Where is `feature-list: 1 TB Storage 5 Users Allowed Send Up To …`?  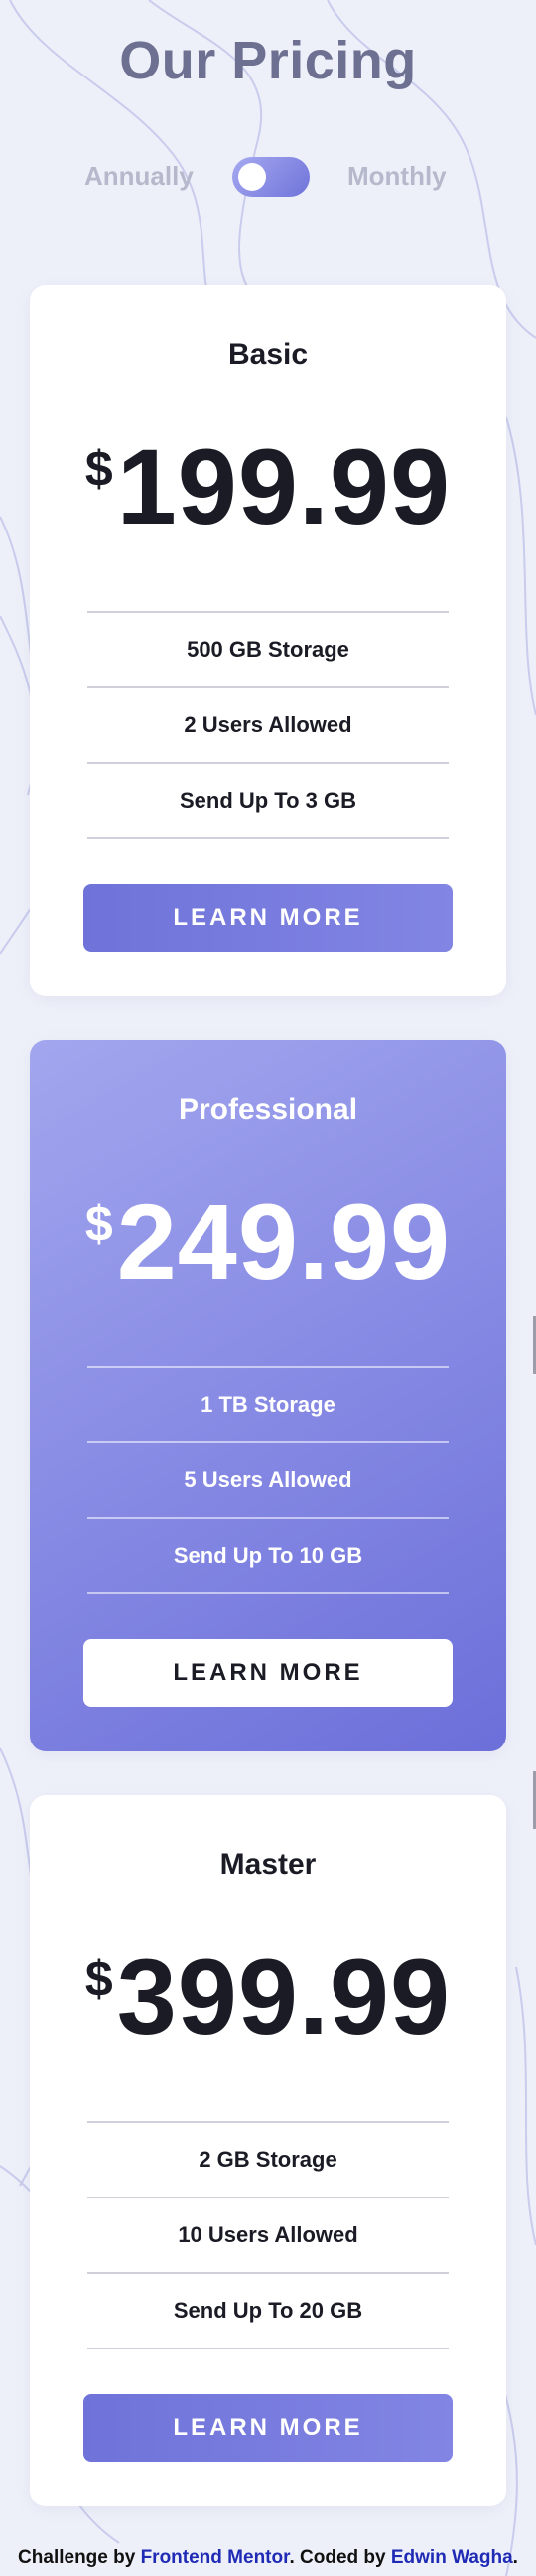 feature-list: 1 TB Storage 5 Users Allowed Send Up To … is located at coordinates (268, 1480).